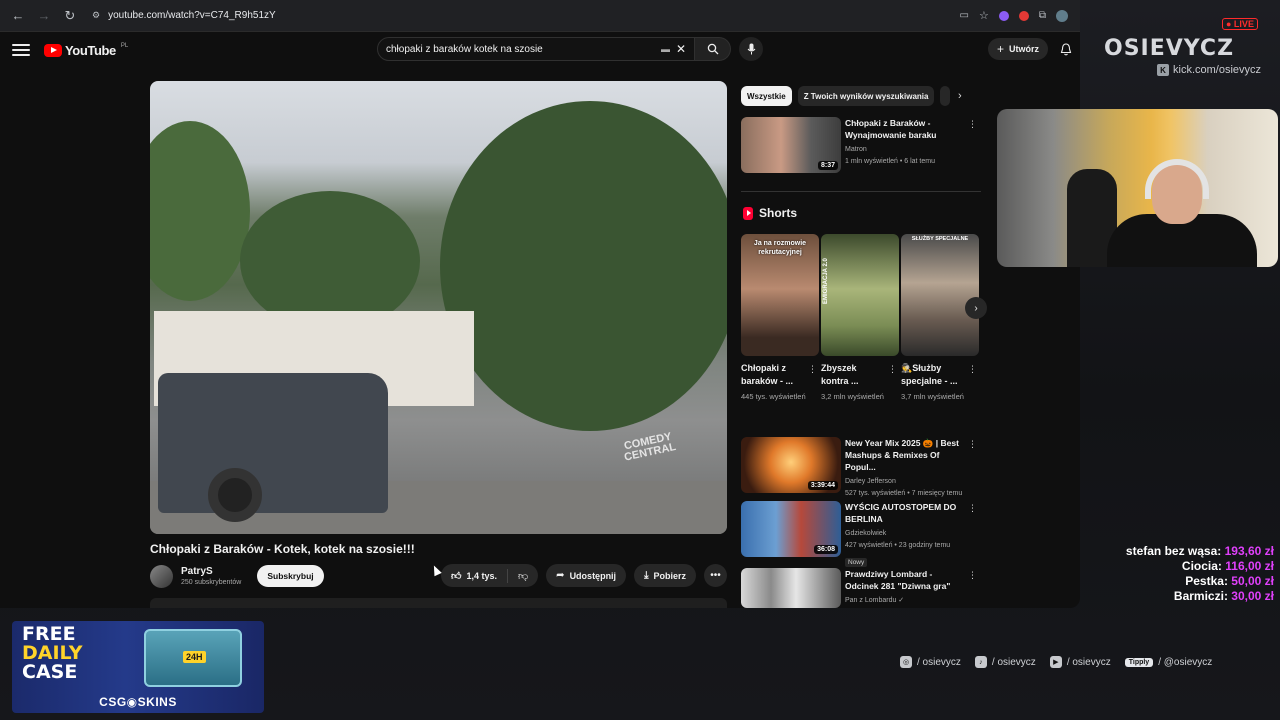 This screenshot has width=1280, height=720. I want to click on donor-name: stefan bez wąsa:, so click(1173, 551).